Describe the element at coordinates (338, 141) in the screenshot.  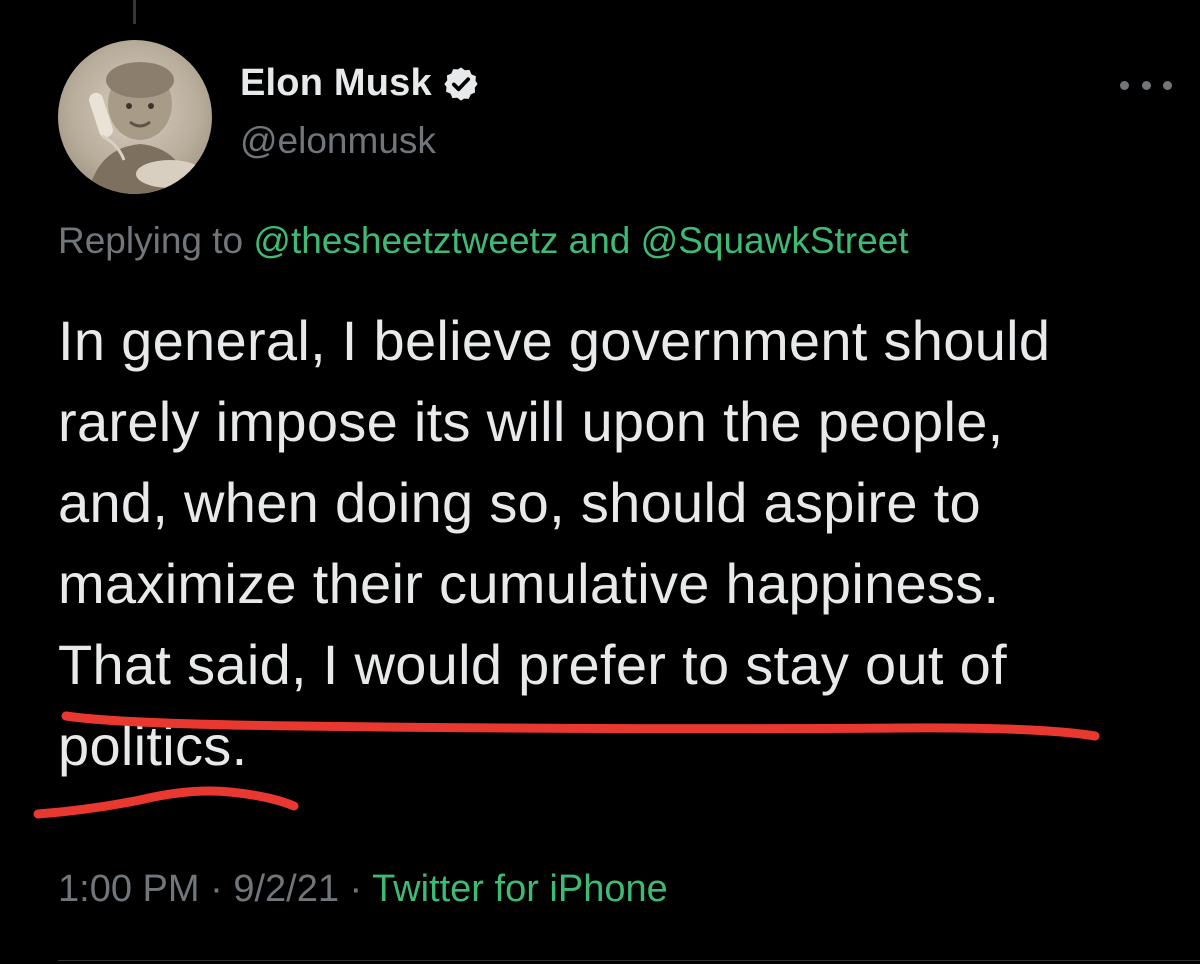
I see `author-handle: @elonmusk` at that location.